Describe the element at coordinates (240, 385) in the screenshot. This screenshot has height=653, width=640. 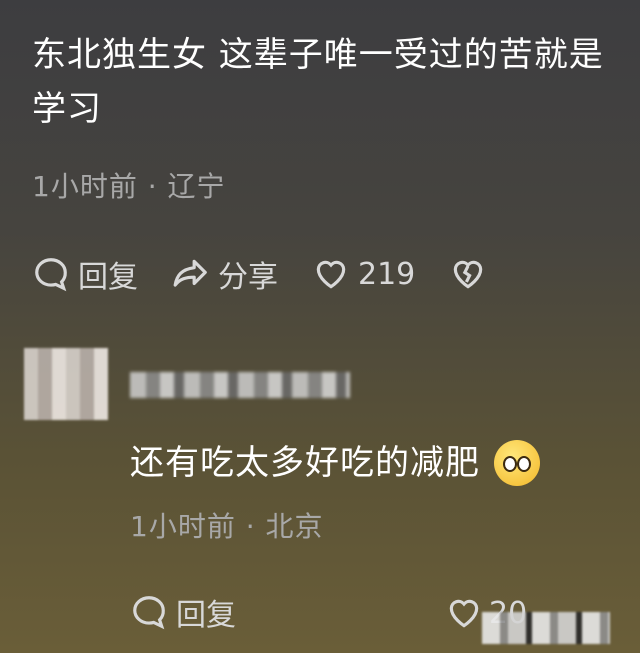
I see `username-blurred` at that location.